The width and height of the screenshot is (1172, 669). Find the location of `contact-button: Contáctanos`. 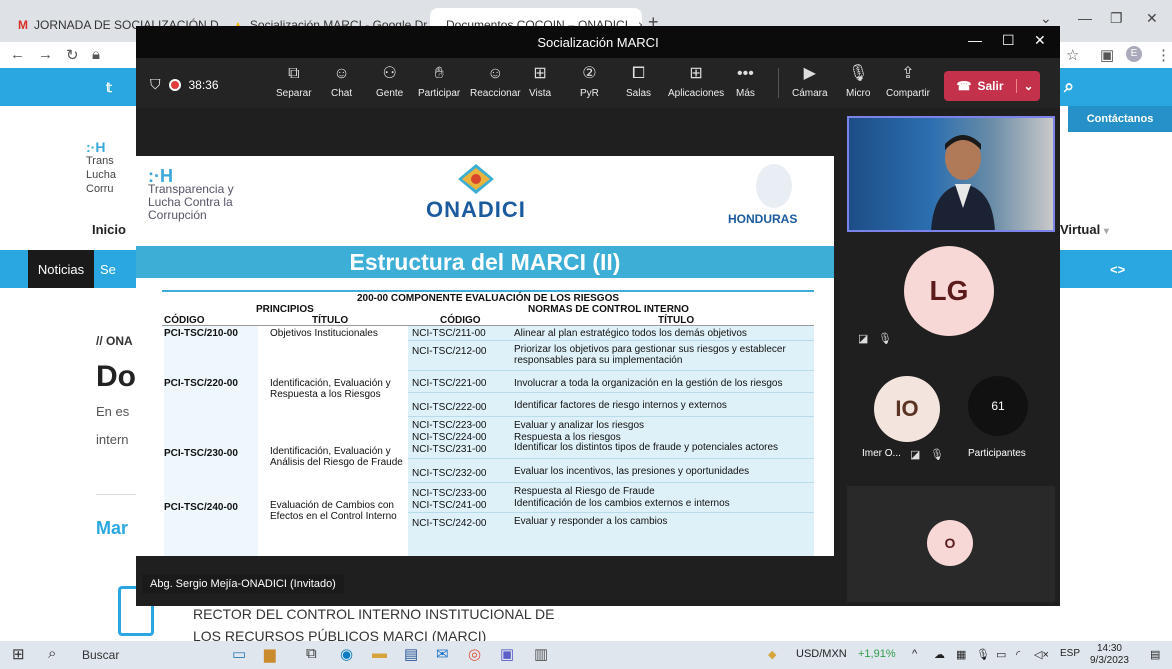

contact-button: Contáctanos is located at coordinates (1120, 119).